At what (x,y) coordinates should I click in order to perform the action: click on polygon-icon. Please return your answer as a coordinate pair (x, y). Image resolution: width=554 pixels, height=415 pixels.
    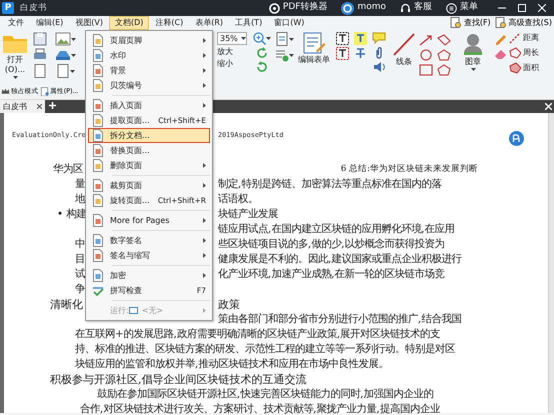
    Looking at the image, I should click on (444, 40).